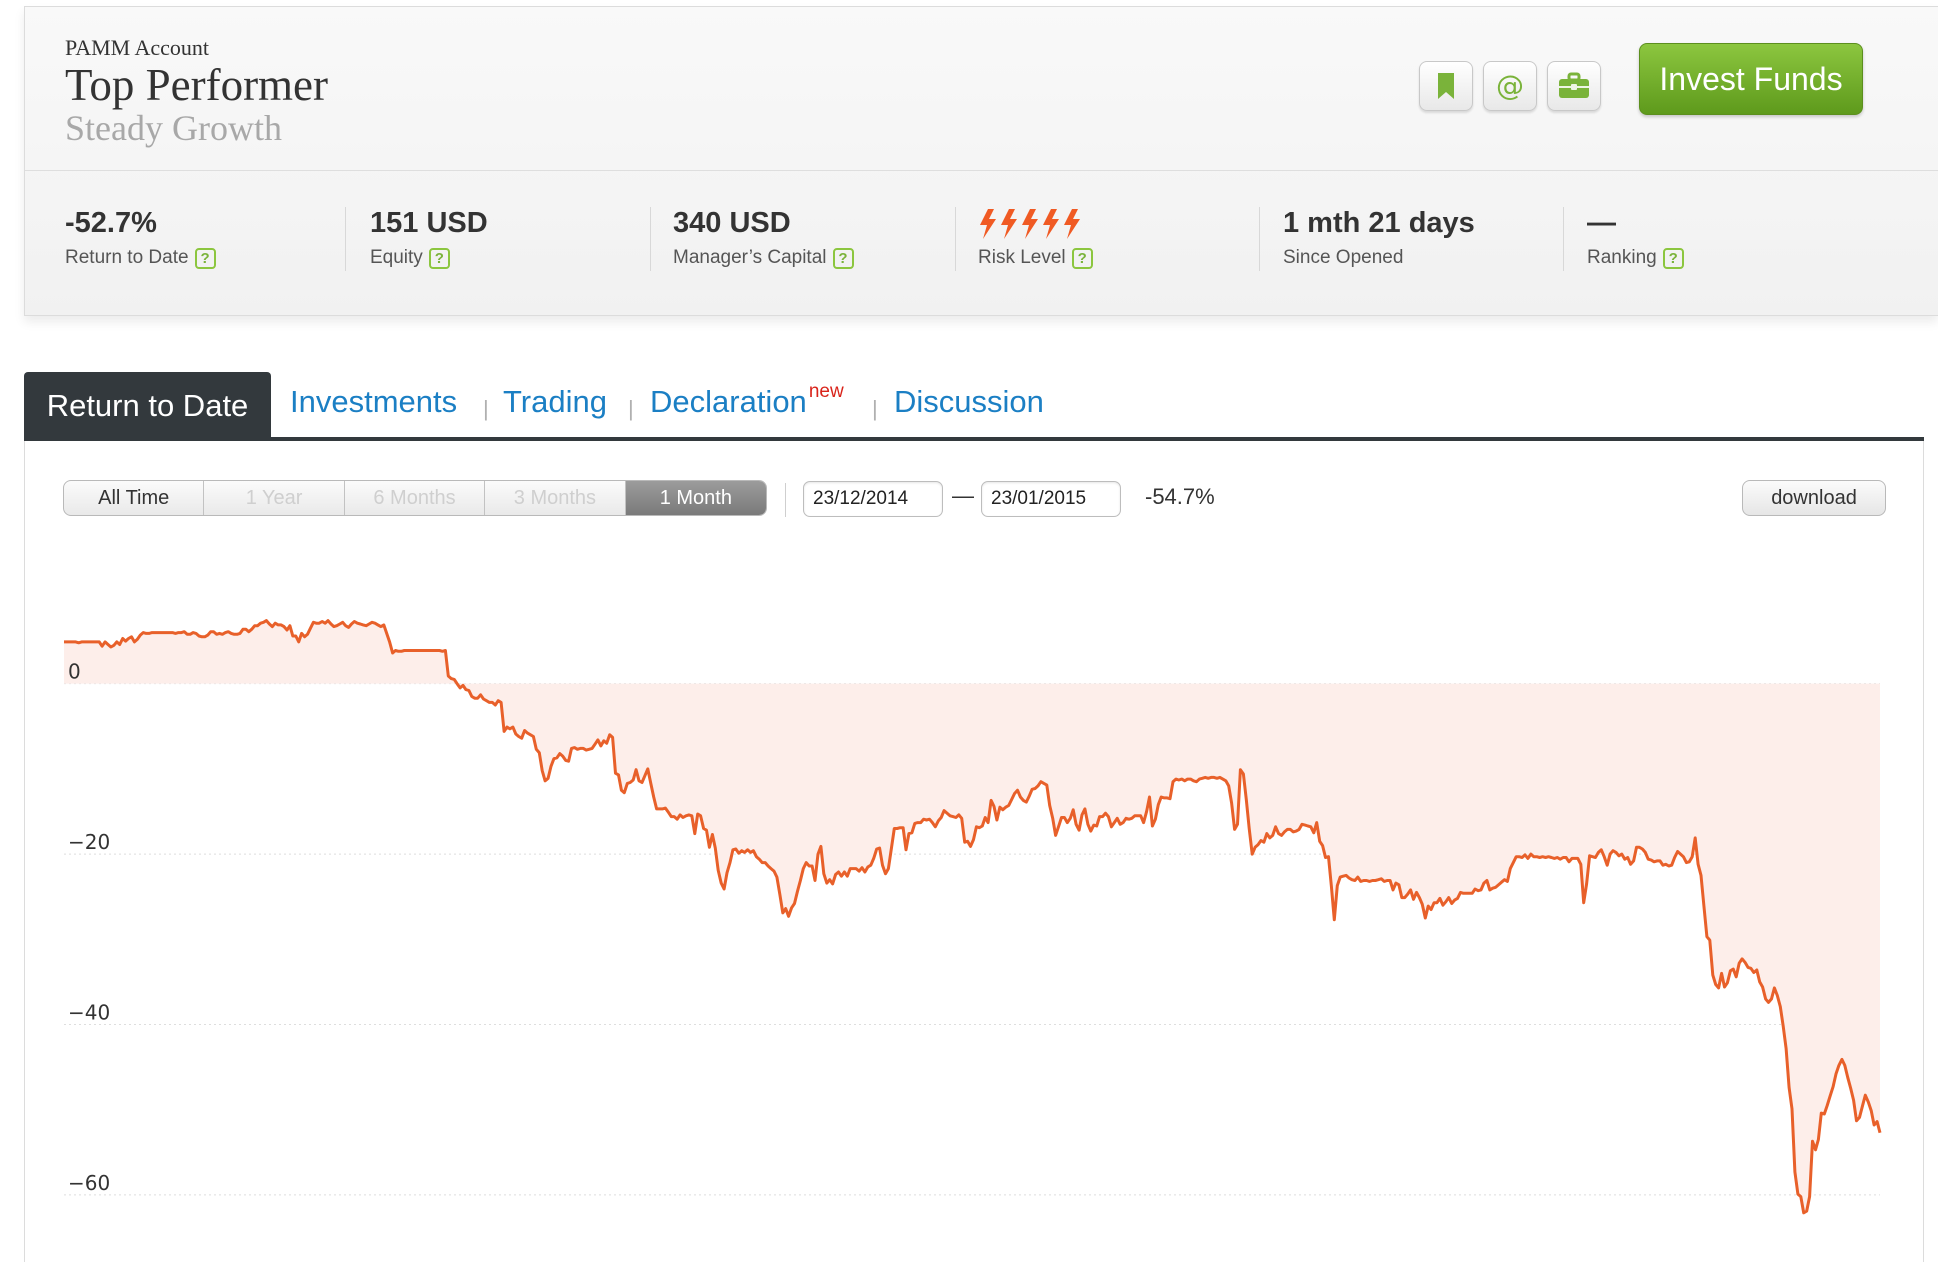 Image resolution: width=1938 pixels, height=1262 pixels. I want to click on y-tick-label: 0, so click(74, 672).